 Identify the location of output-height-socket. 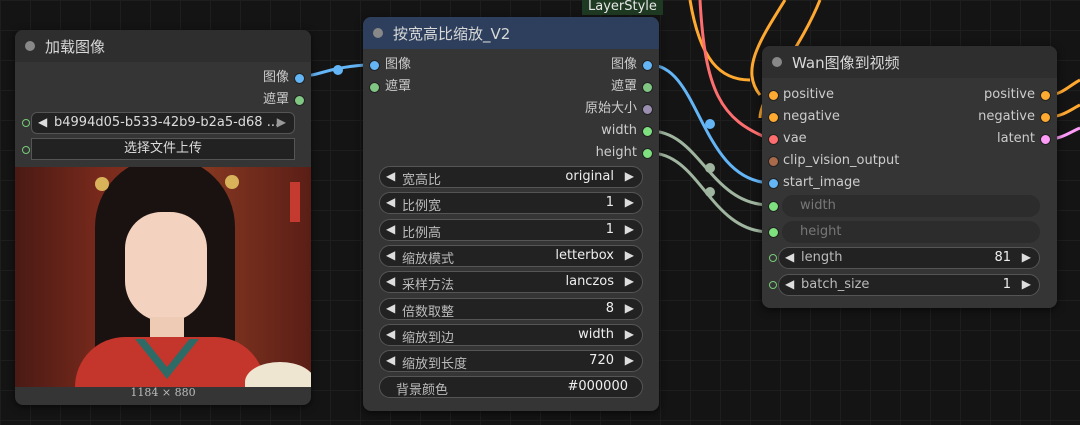
(647, 153).